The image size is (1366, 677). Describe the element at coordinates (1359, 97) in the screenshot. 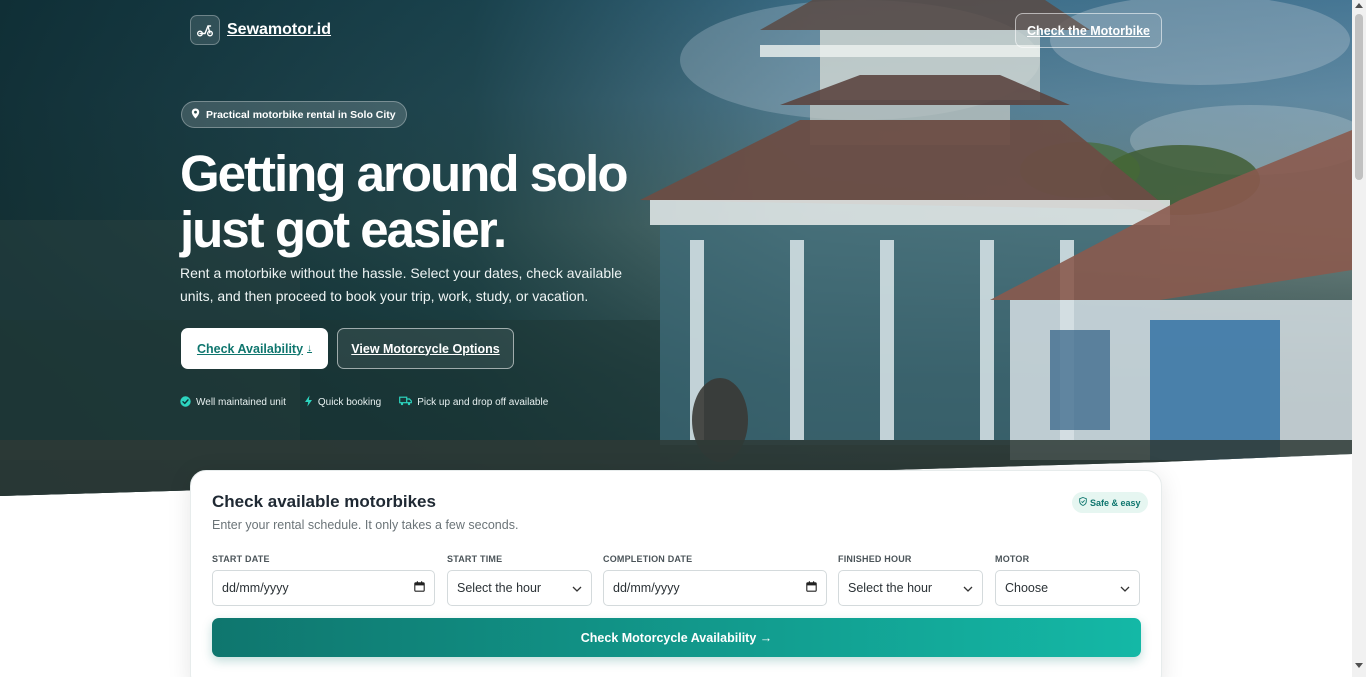

I see `scrollbar-thumb` at that location.